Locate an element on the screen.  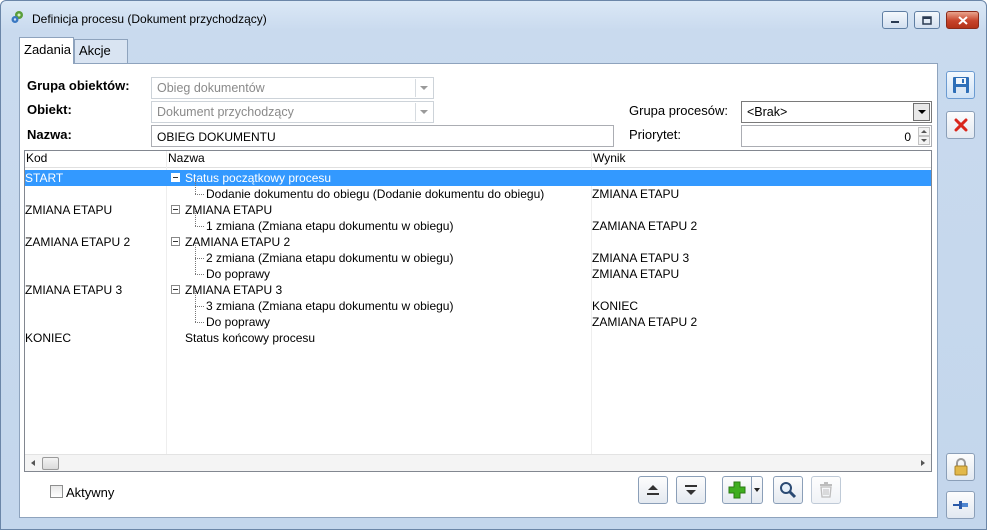
add-button is located at coordinates (737, 490).